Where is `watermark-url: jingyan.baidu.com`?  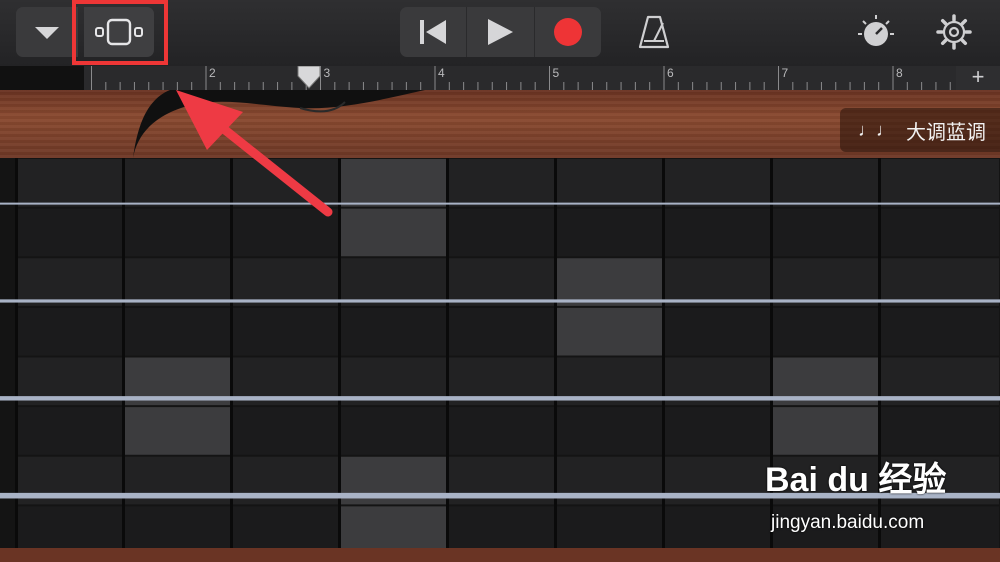 watermark-url: jingyan.baidu.com is located at coordinates (848, 522).